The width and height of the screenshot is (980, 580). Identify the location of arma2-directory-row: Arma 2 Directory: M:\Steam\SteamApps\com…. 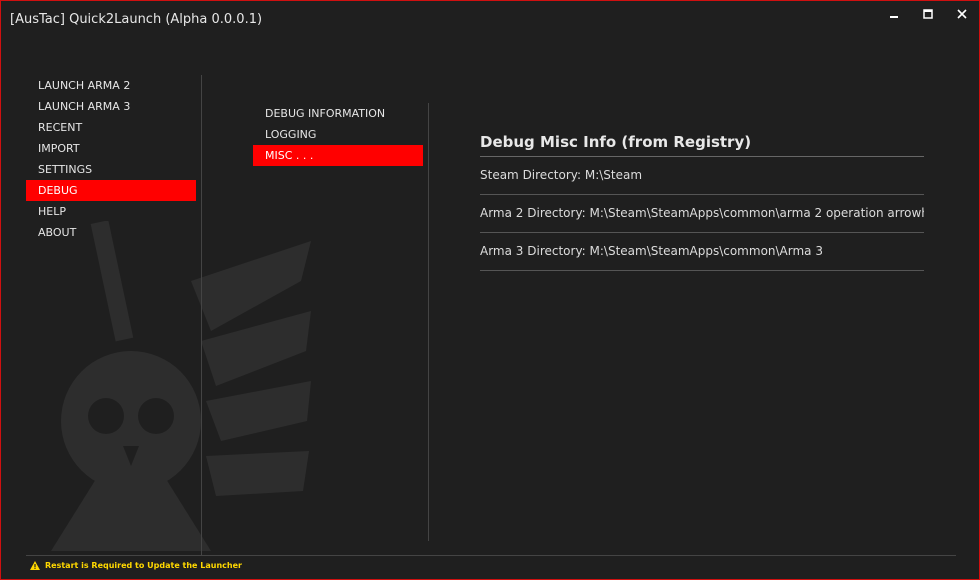
(702, 214).